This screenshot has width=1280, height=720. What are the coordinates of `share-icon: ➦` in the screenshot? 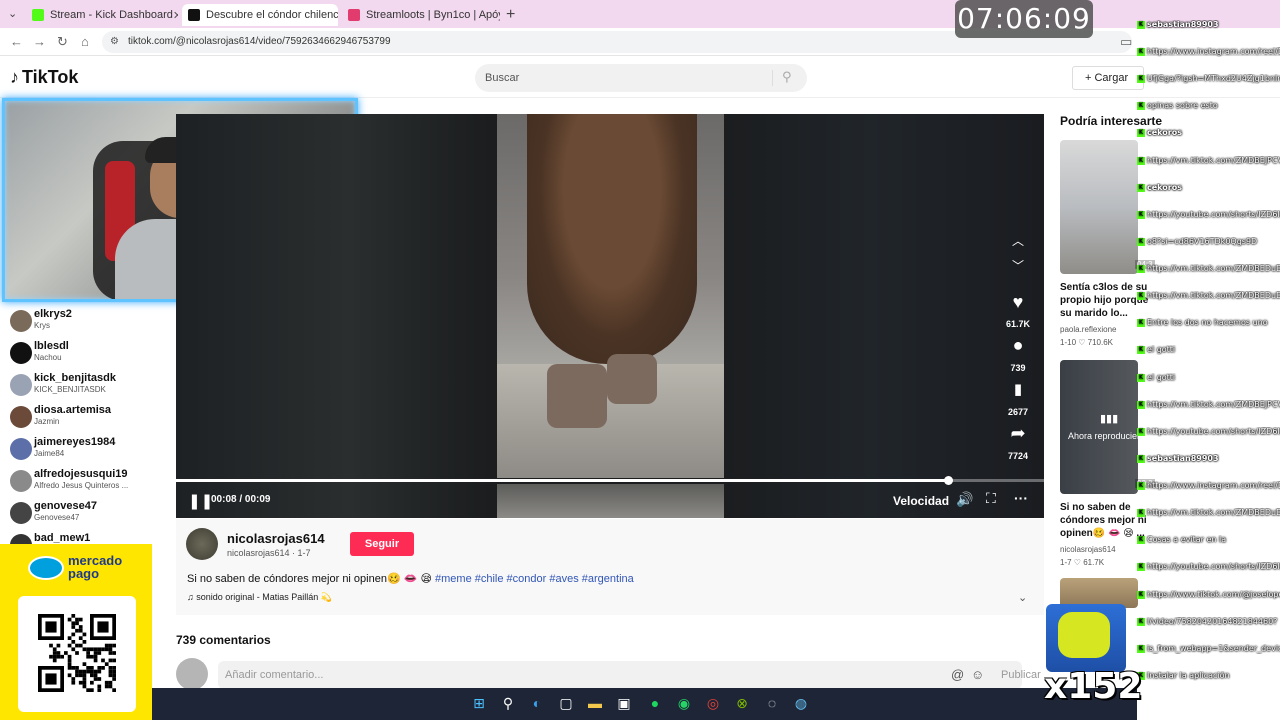 It's located at (1018, 433).